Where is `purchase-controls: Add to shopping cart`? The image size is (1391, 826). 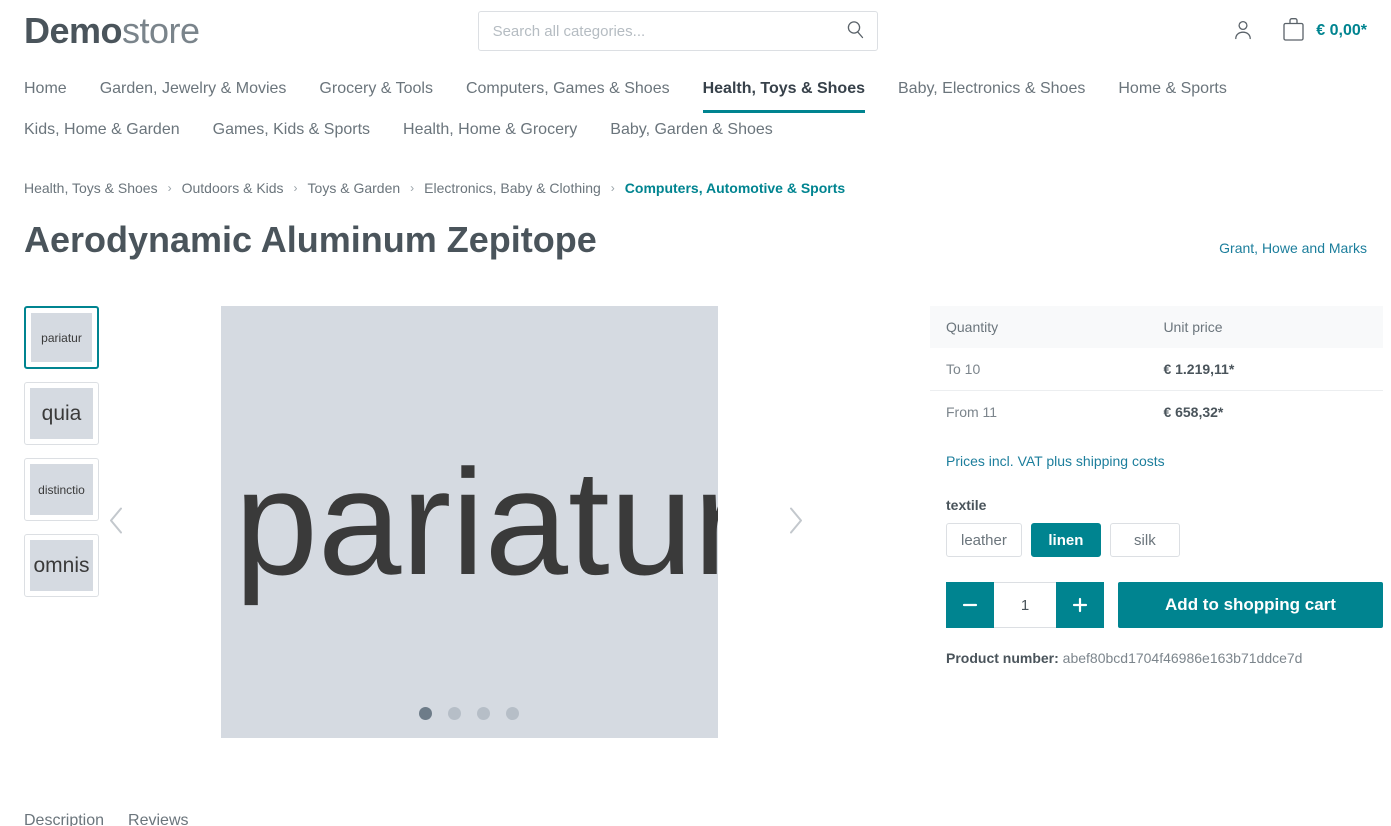
purchase-controls: Add to shopping cart is located at coordinates (1164, 605).